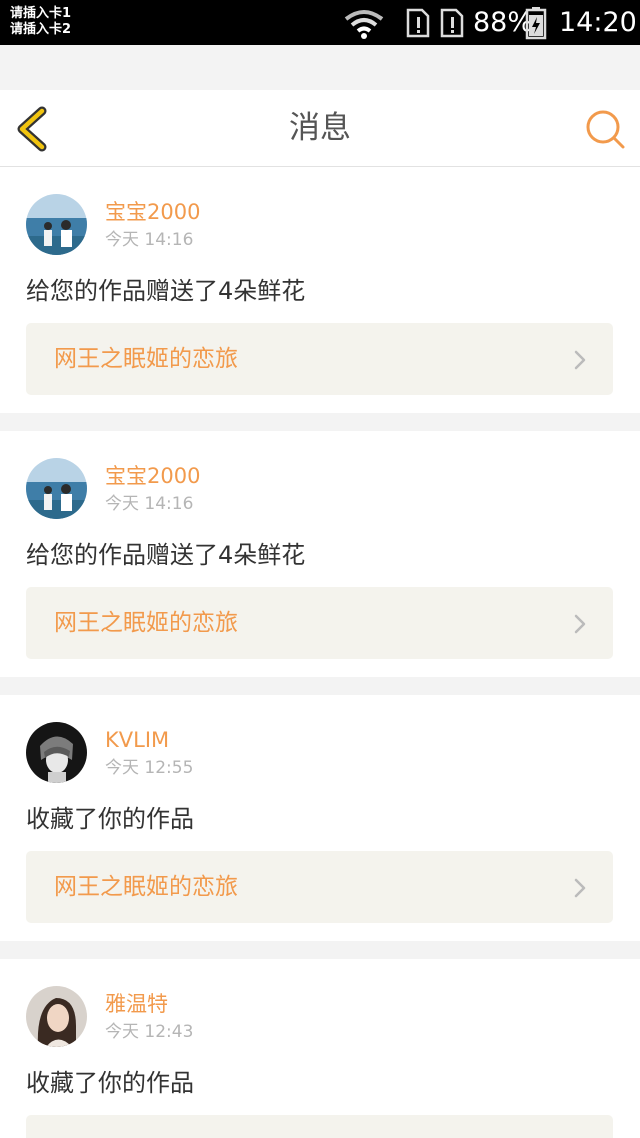  Describe the element at coordinates (605, 129) in the screenshot. I see `search-icon` at that location.